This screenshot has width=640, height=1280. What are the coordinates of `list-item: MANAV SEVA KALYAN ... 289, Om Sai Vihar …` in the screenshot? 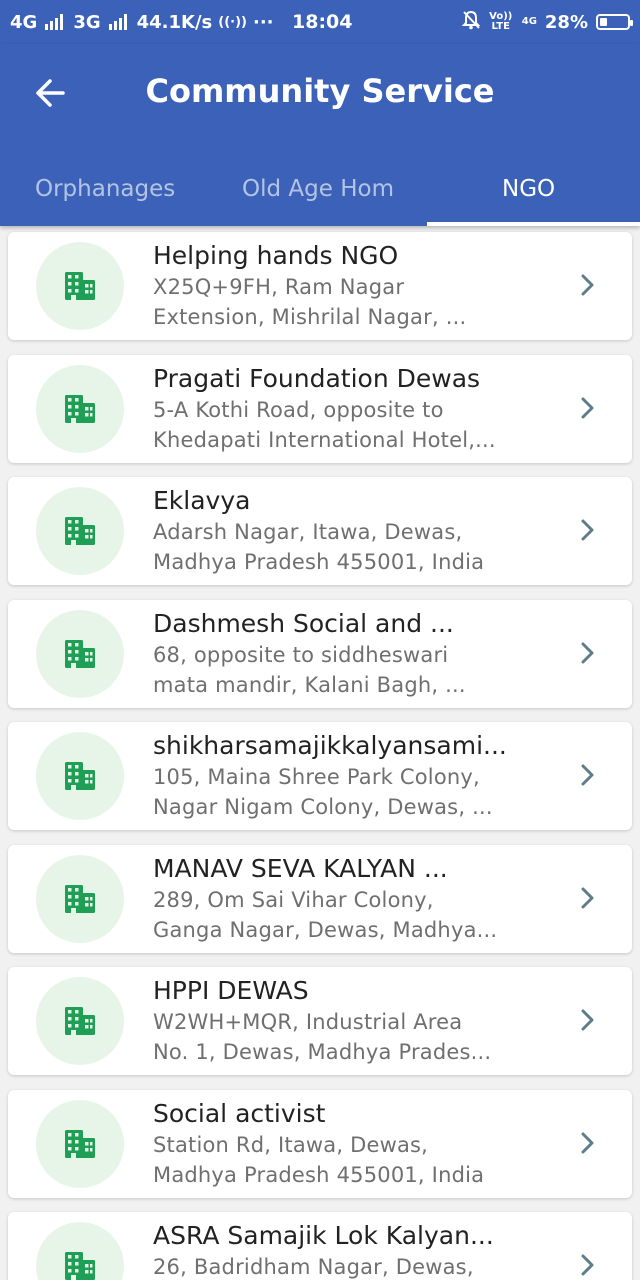 It's located at (320, 898).